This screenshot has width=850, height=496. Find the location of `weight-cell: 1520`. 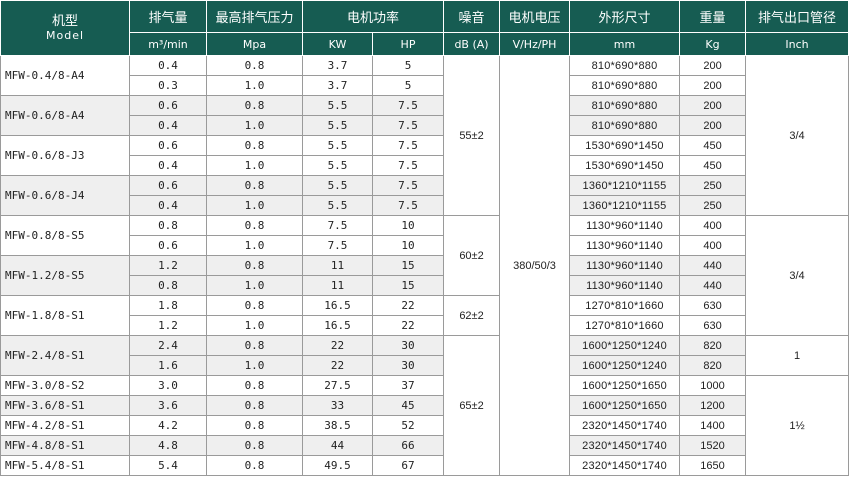

weight-cell: 1520 is located at coordinates (713, 445).